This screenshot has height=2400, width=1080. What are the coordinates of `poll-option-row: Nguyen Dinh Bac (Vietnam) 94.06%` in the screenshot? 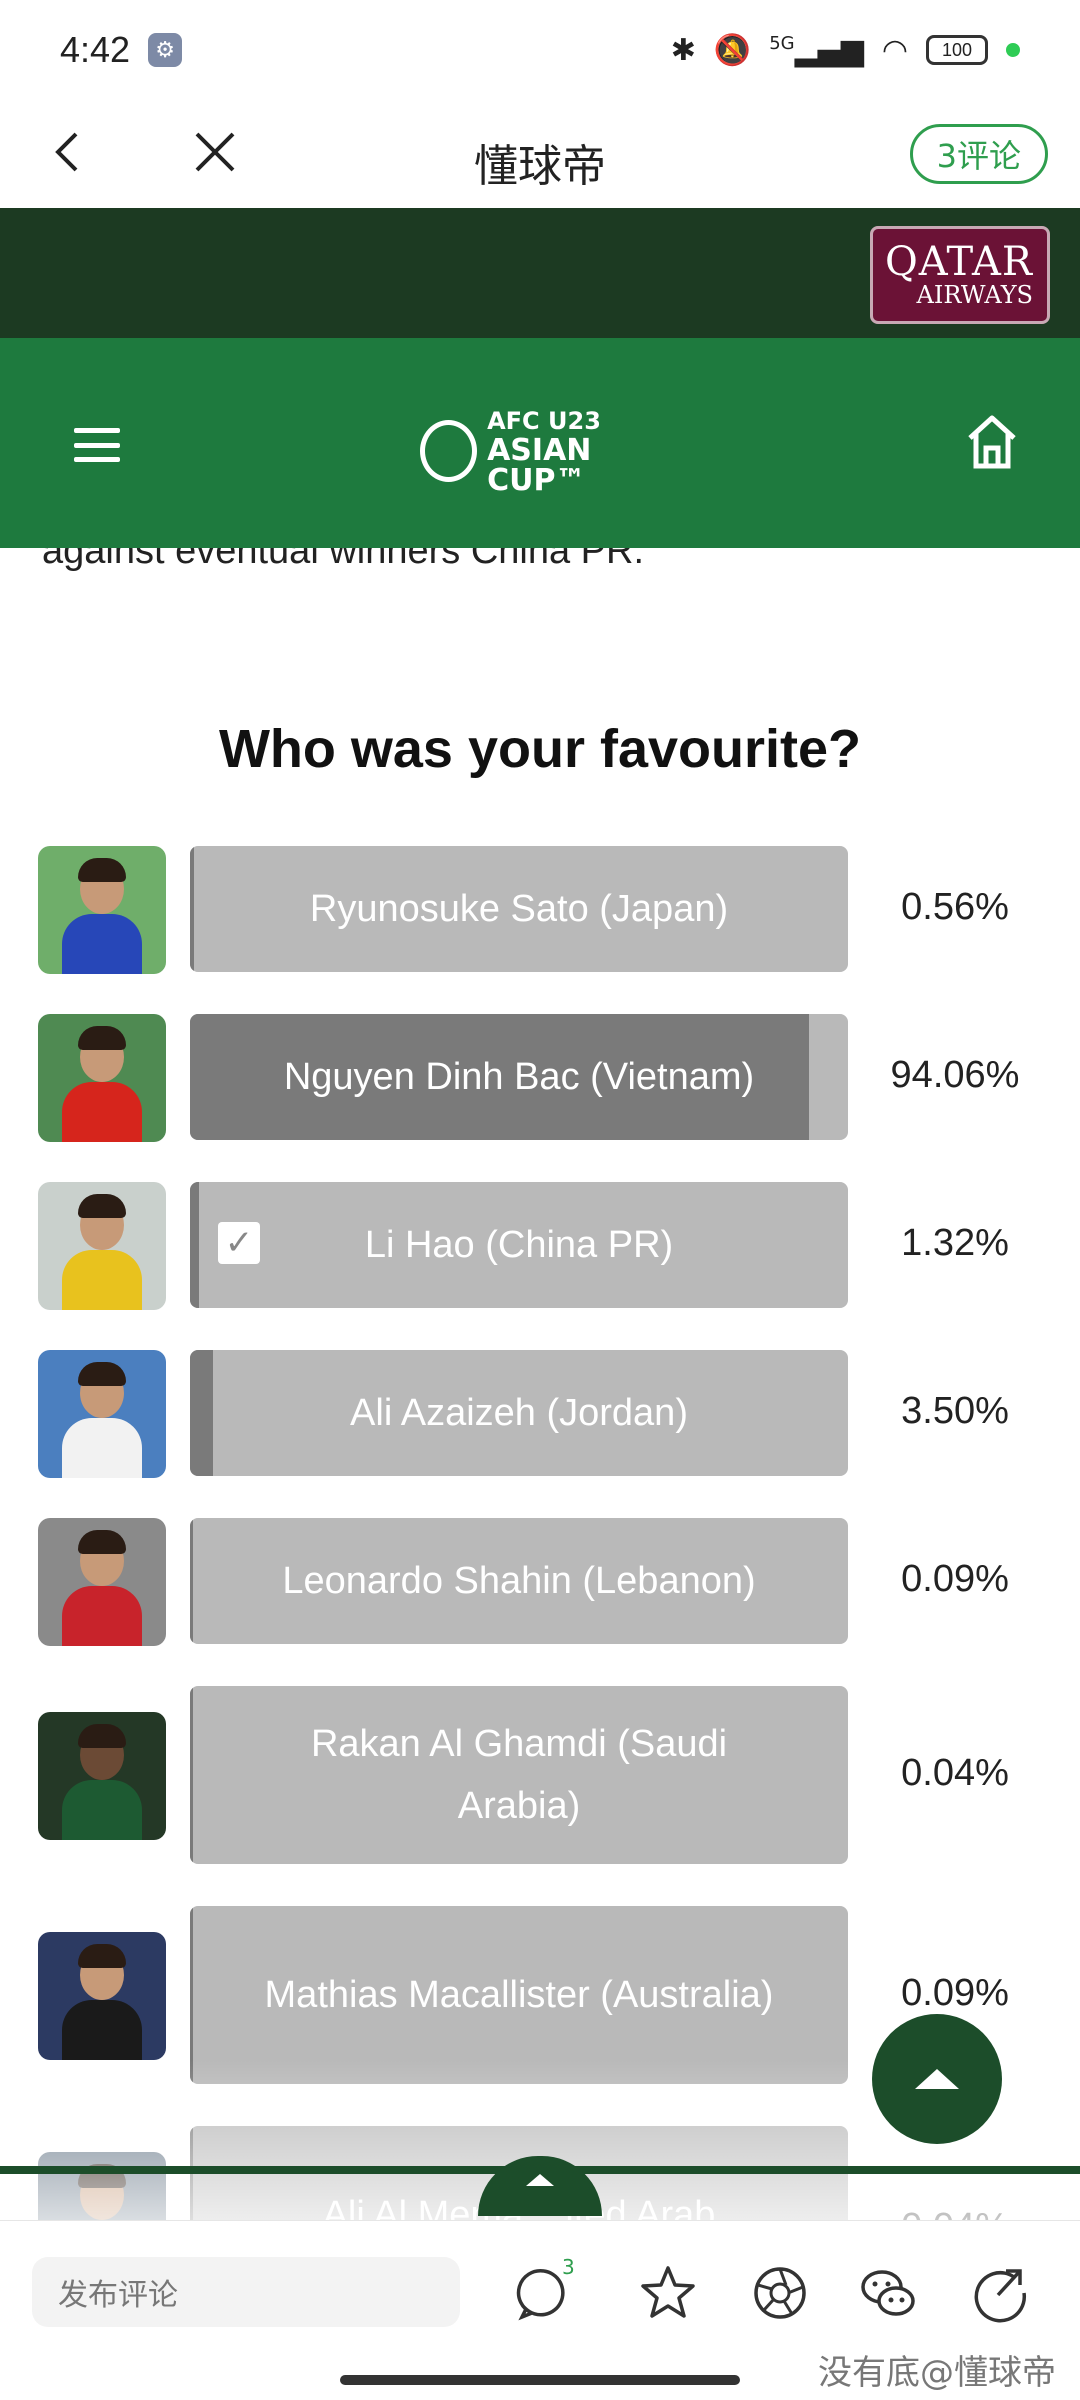 It's located at (540, 1078).